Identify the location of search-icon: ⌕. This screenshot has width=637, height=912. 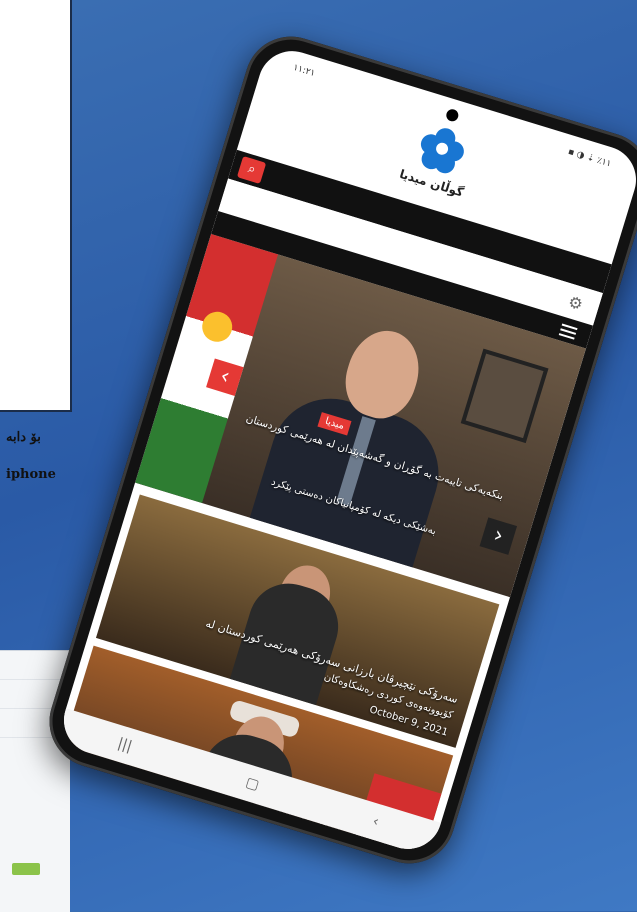
(252, 169).